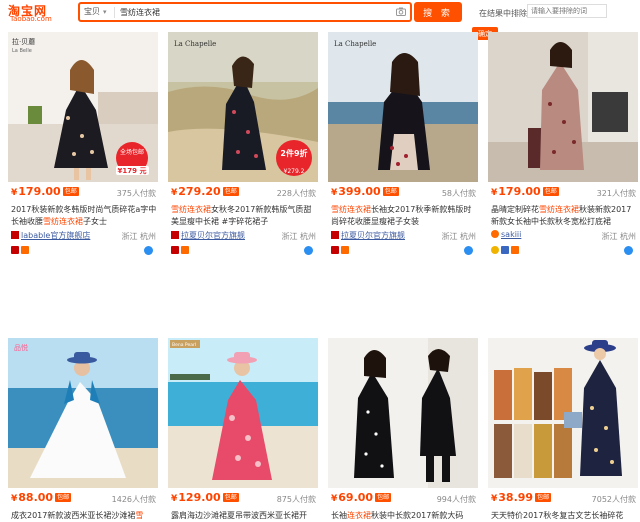 This screenshot has height=522, width=640. I want to click on price: ¥69.00 包邮, so click(361, 497).